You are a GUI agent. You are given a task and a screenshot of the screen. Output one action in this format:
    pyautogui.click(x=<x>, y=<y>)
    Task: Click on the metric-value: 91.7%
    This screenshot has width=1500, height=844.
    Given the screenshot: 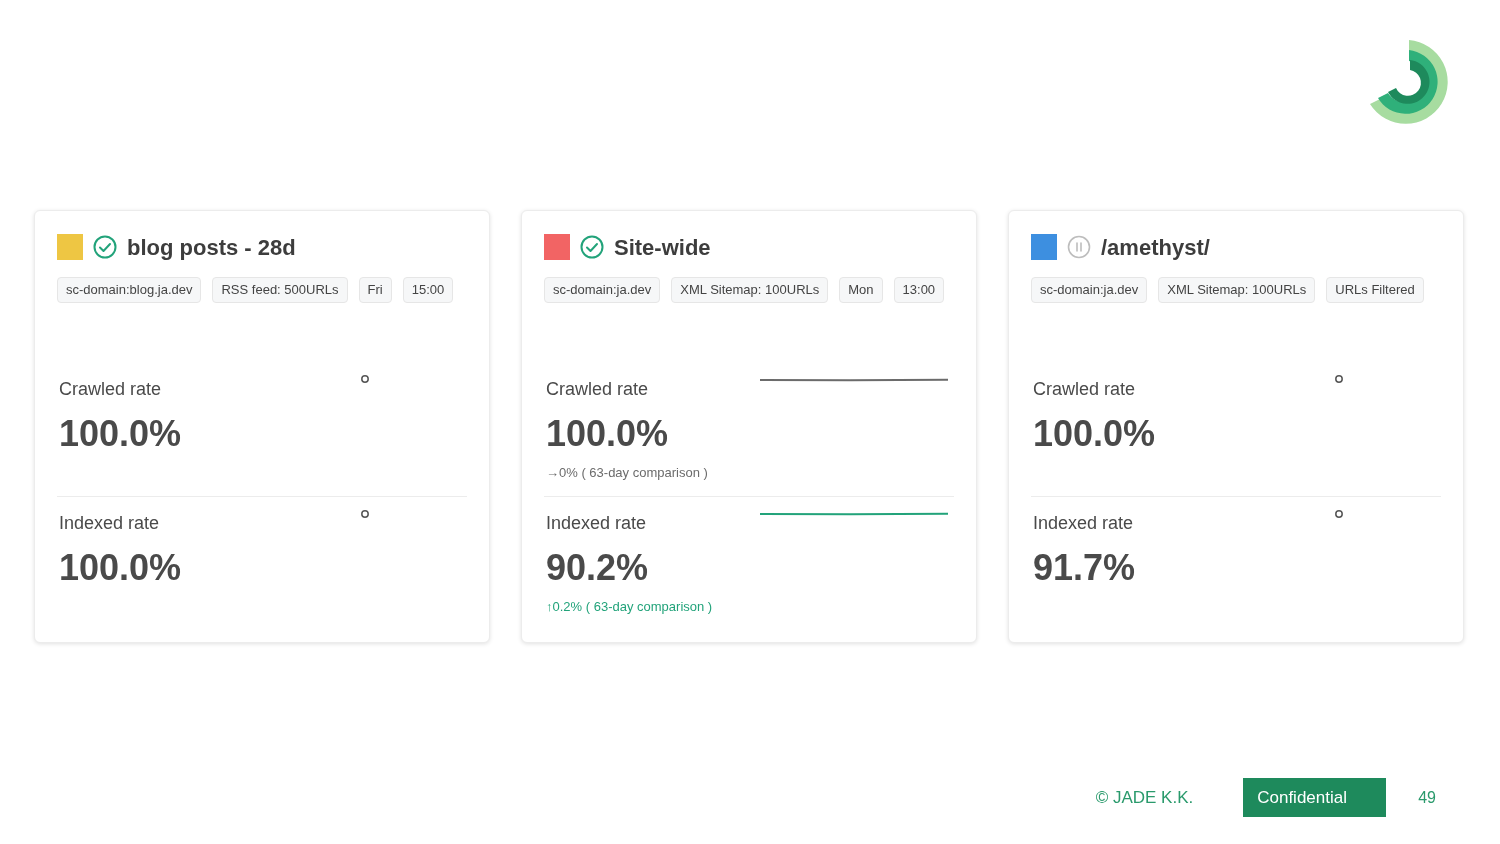 What is the action you would take?
    pyautogui.click(x=1084, y=568)
    